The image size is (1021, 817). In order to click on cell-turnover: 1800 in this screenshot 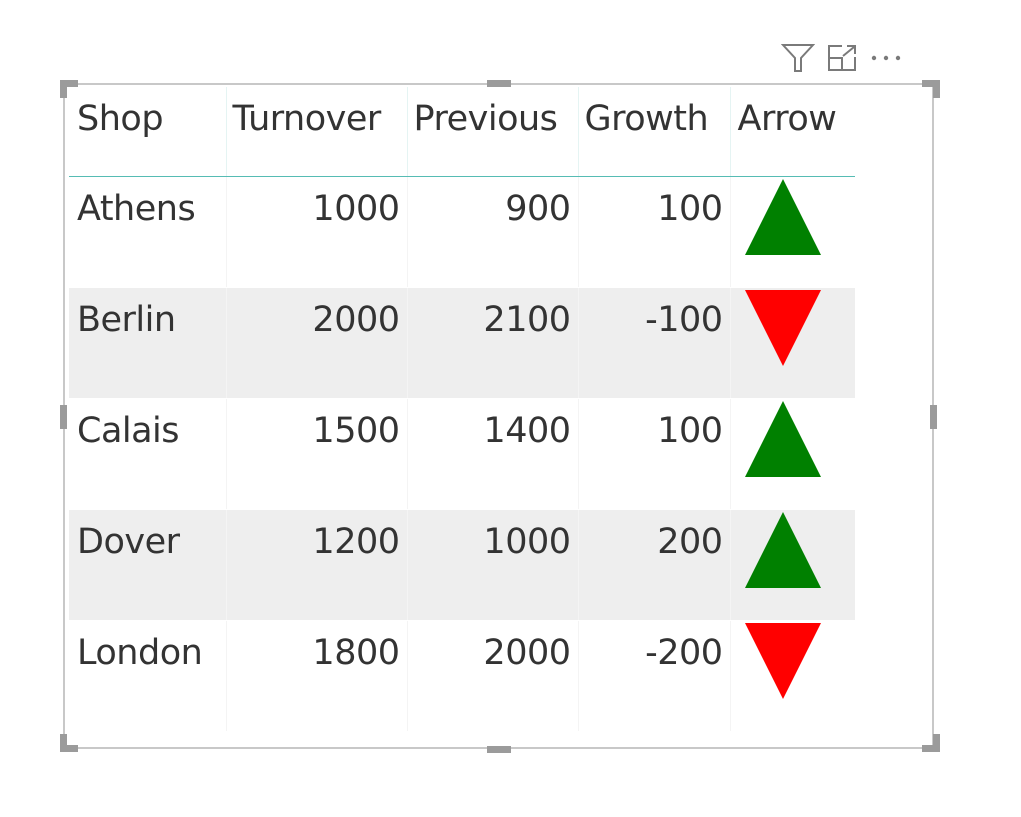, I will do `click(316, 676)`.